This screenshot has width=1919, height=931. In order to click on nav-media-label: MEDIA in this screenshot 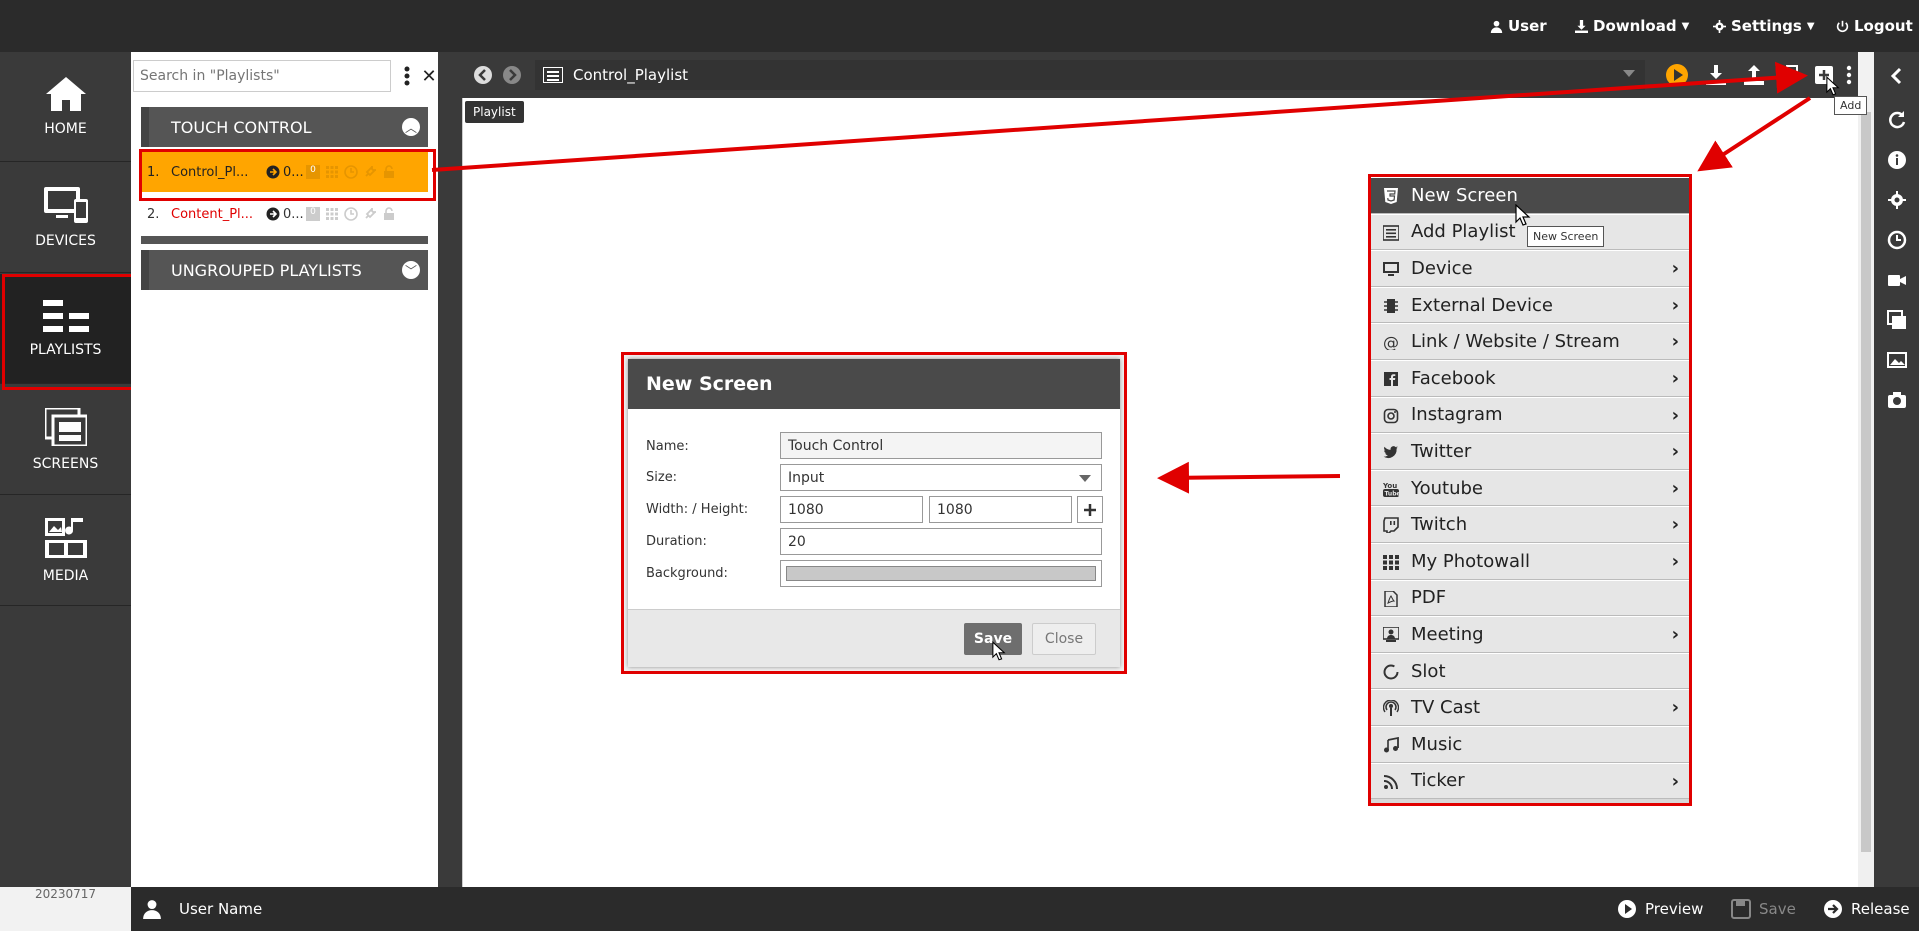, I will do `click(65, 575)`.